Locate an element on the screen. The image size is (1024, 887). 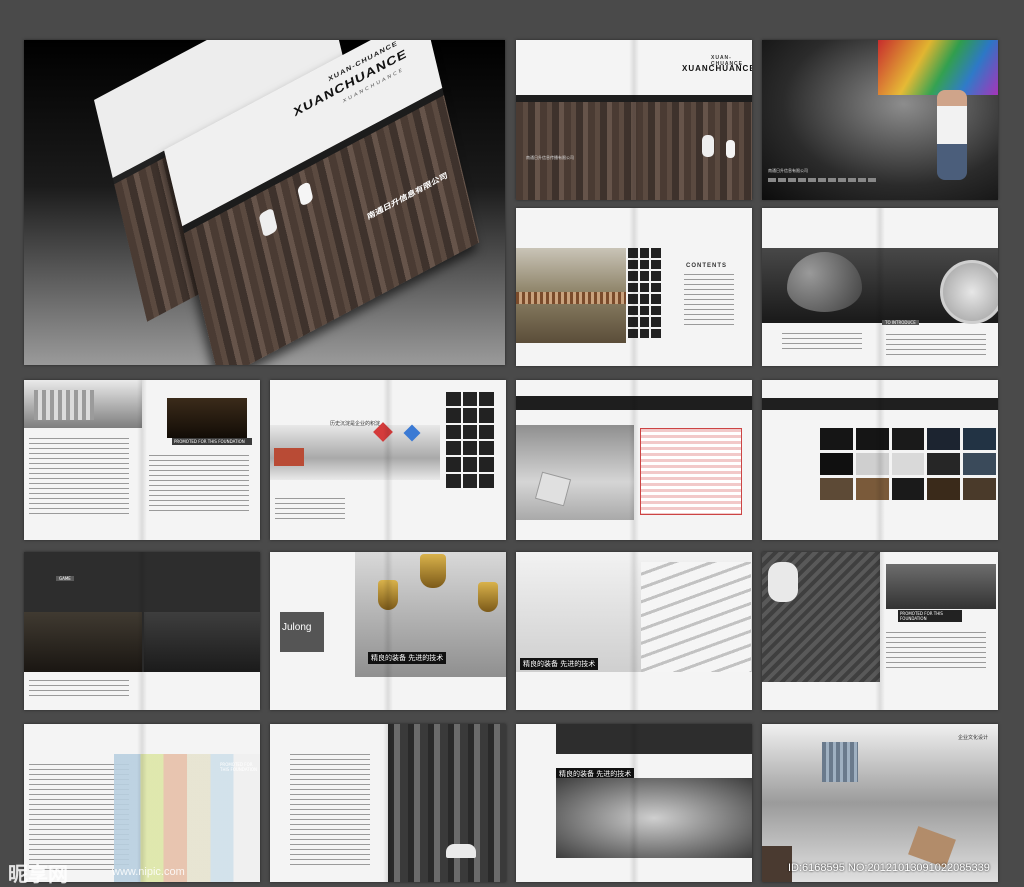
forest-photo is located at coordinates (447, 803).